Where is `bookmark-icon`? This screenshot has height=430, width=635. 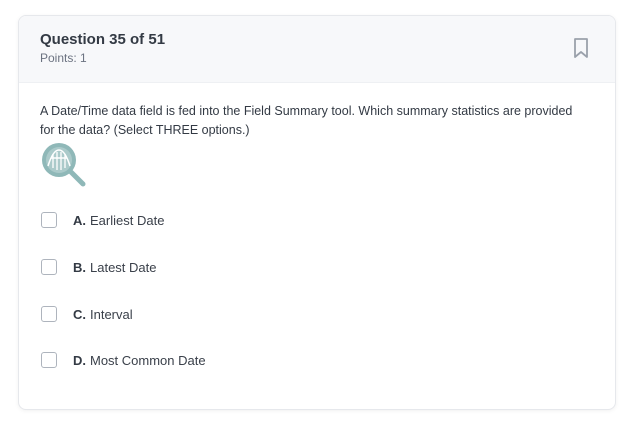 bookmark-icon is located at coordinates (581, 48).